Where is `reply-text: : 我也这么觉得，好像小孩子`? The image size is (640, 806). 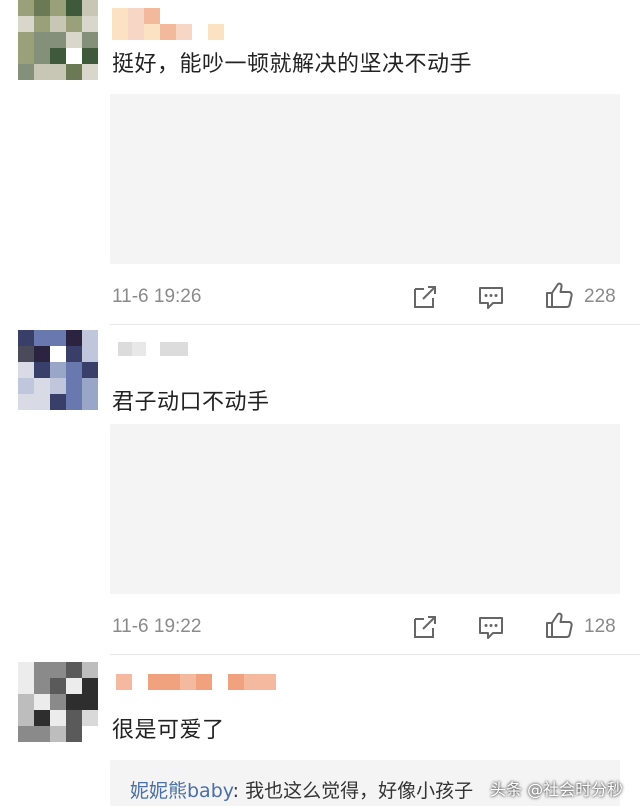
reply-text: : 我也这么觉得，好像小孩子 is located at coordinates (353, 791).